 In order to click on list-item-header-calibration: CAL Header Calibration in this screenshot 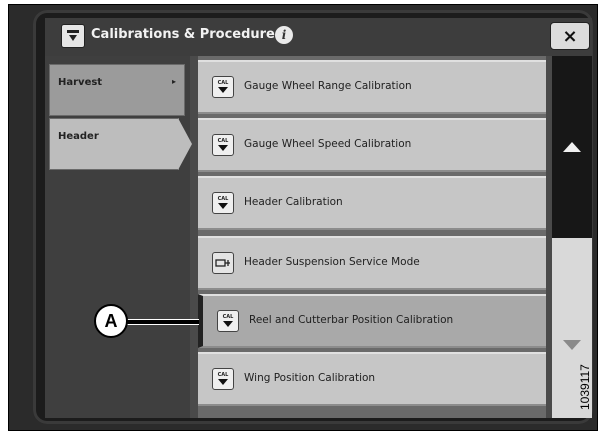, I will do `click(372, 203)`.